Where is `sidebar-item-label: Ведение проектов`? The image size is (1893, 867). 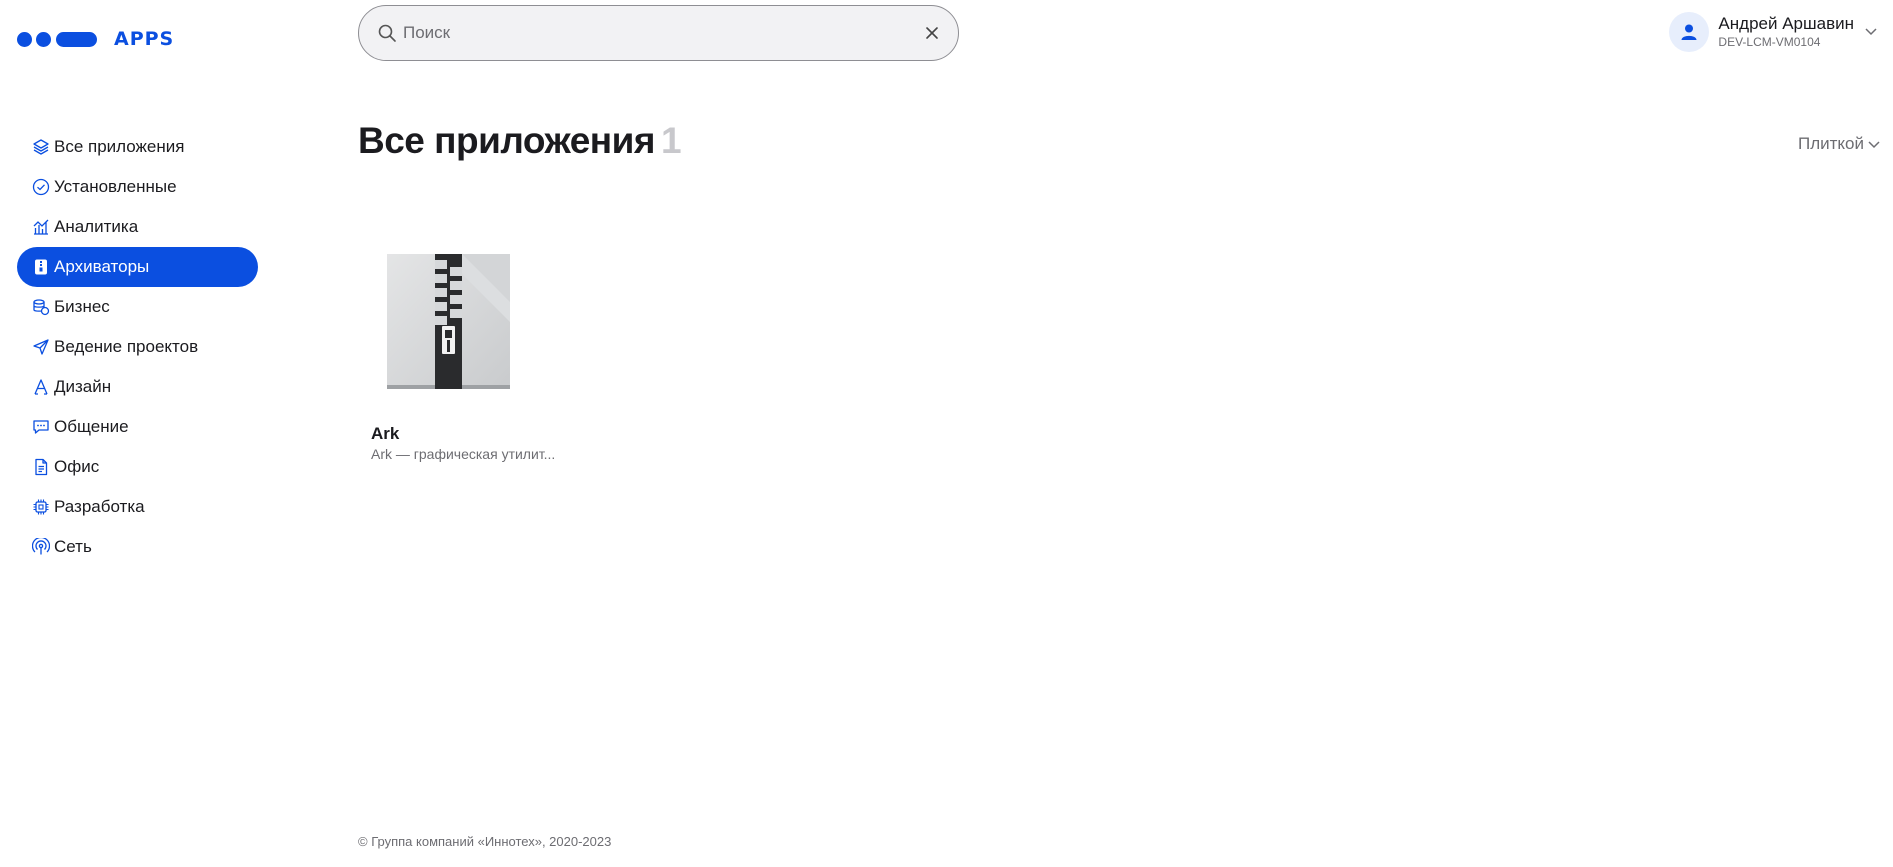
sidebar-item-label: Ведение проектов is located at coordinates (126, 346).